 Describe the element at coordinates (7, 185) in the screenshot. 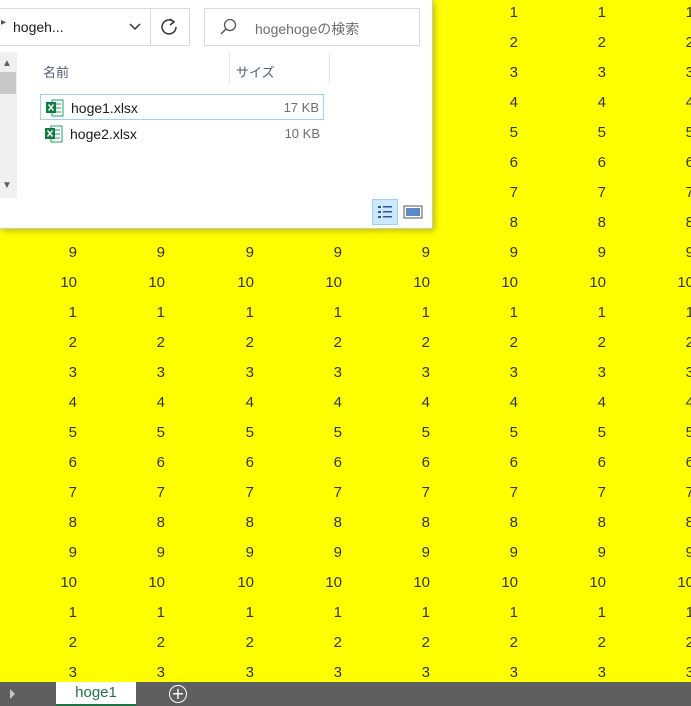

I see `scroll-down-icon: ▼` at that location.